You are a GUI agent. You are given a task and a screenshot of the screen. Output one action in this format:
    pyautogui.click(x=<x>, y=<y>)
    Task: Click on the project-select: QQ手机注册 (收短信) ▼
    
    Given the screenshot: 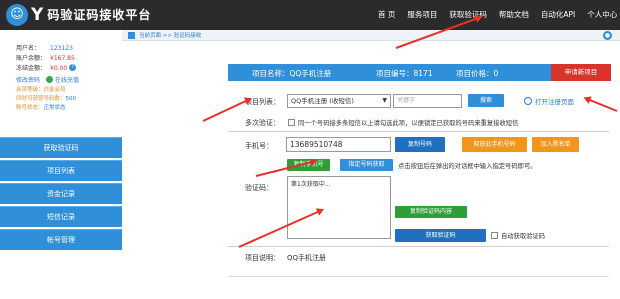 What is the action you would take?
    pyautogui.click(x=339, y=101)
    